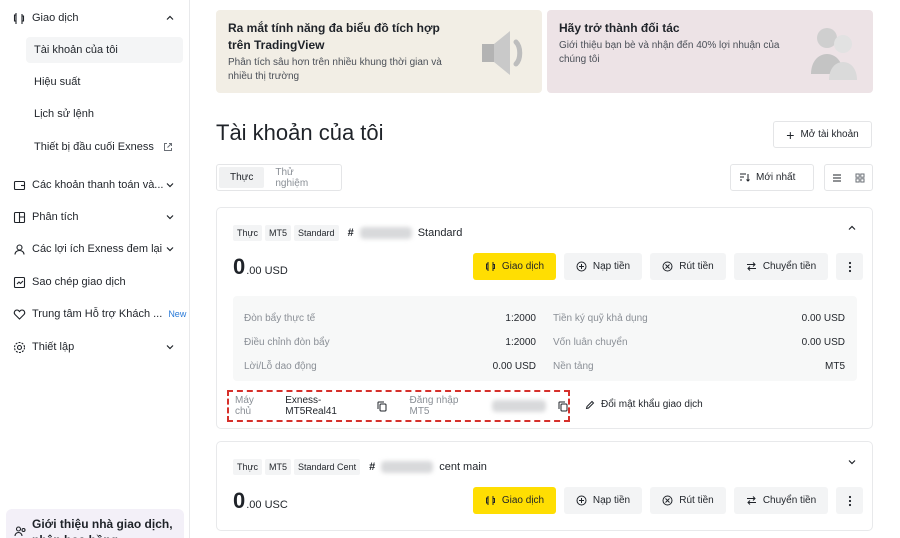 The height and width of the screenshot is (538, 900). Describe the element at coordinates (280, 318) in the screenshot. I see `info-label: Đòn bẩy thực tế` at that location.